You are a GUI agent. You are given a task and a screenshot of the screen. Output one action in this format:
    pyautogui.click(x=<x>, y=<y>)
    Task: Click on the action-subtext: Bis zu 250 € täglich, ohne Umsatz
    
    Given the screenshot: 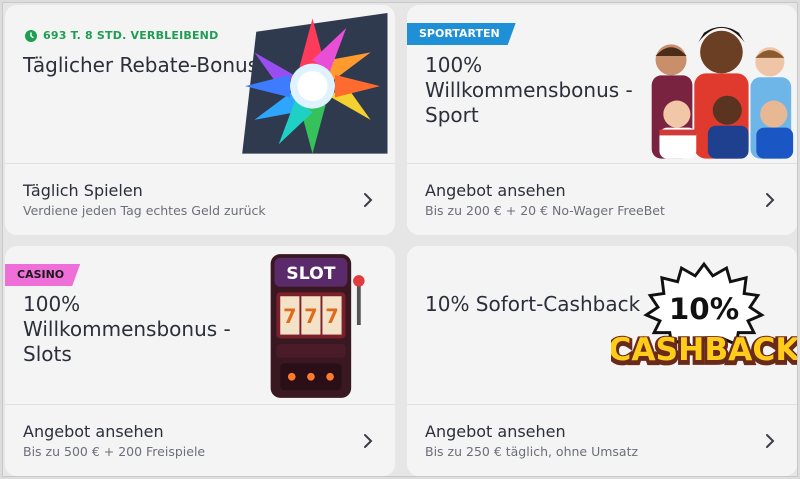 What is the action you would take?
    pyautogui.click(x=532, y=451)
    